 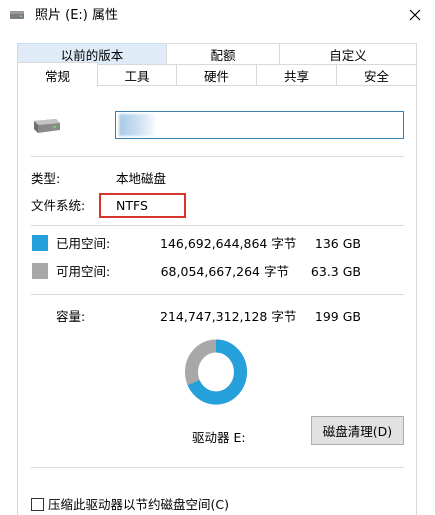 What do you see at coordinates (376, 75) in the screenshot?
I see `tab-security: 安全` at bounding box center [376, 75].